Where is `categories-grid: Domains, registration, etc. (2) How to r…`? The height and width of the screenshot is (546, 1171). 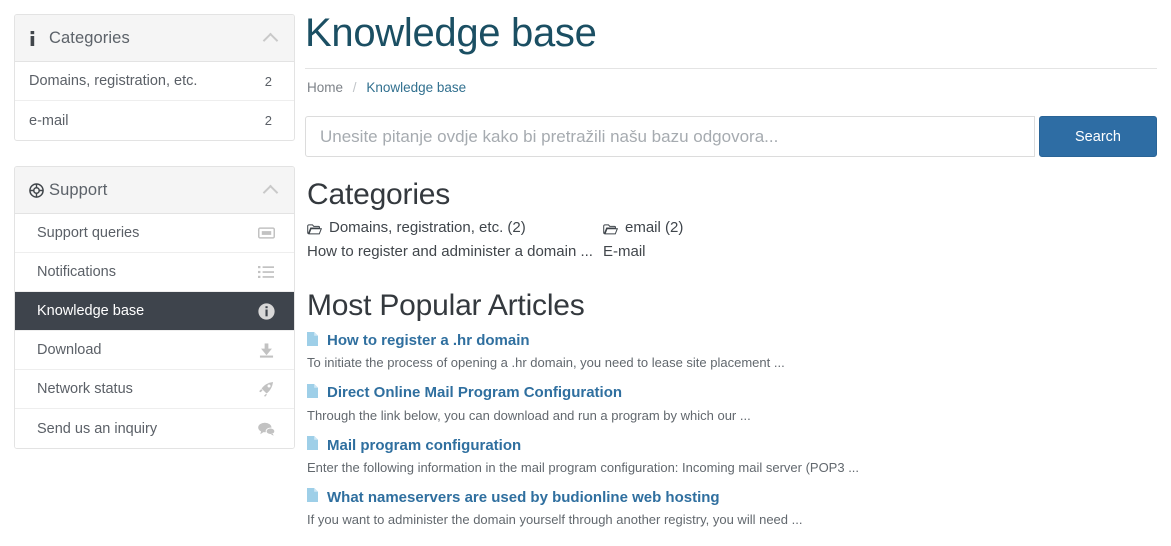 categories-grid: Domains, registration, etc. (2) How to r… is located at coordinates (731, 240).